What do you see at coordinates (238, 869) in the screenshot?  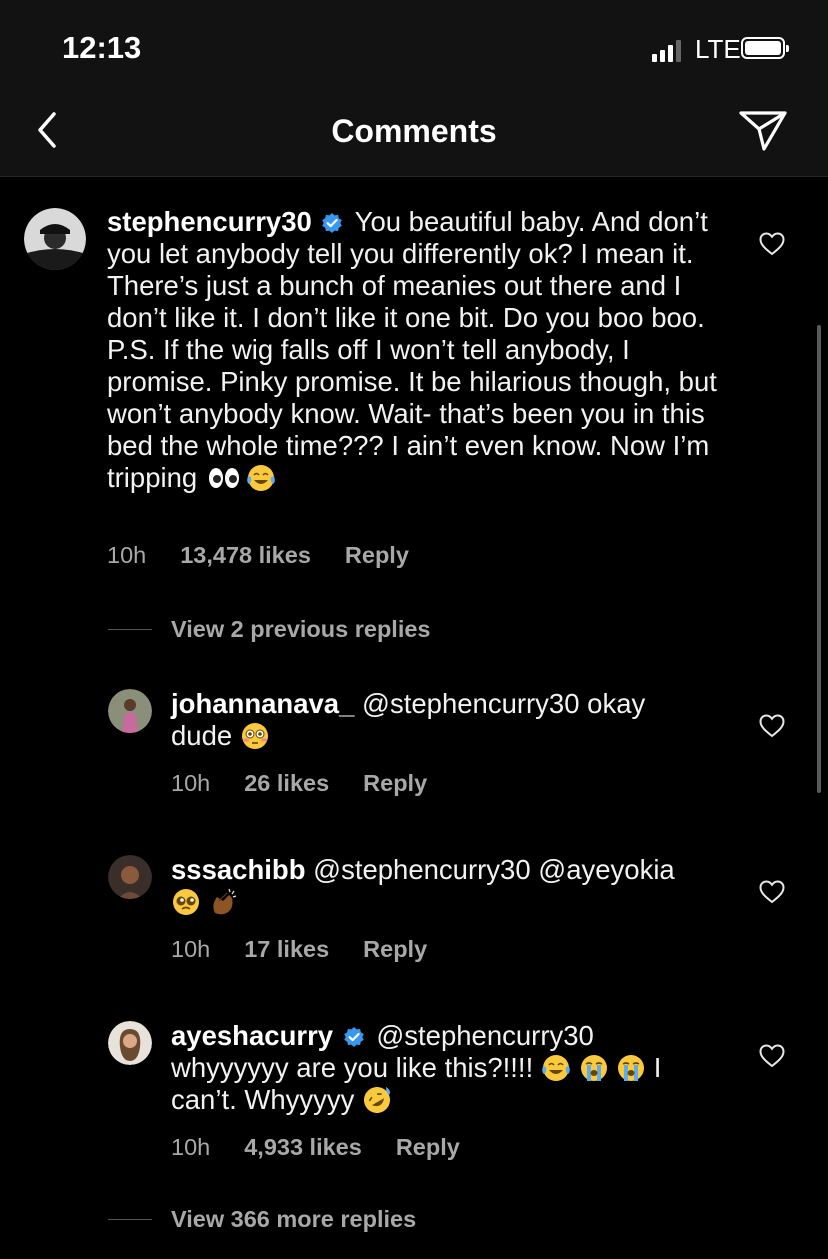 I see `username-link: sssachibb` at bounding box center [238, 869].